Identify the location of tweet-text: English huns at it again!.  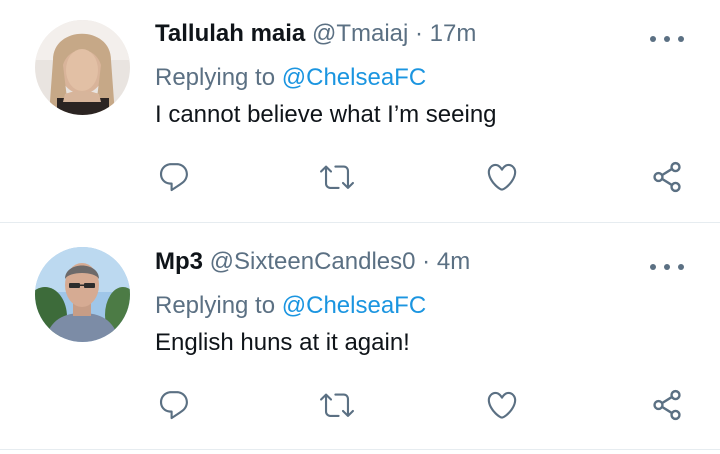
(282, 342).